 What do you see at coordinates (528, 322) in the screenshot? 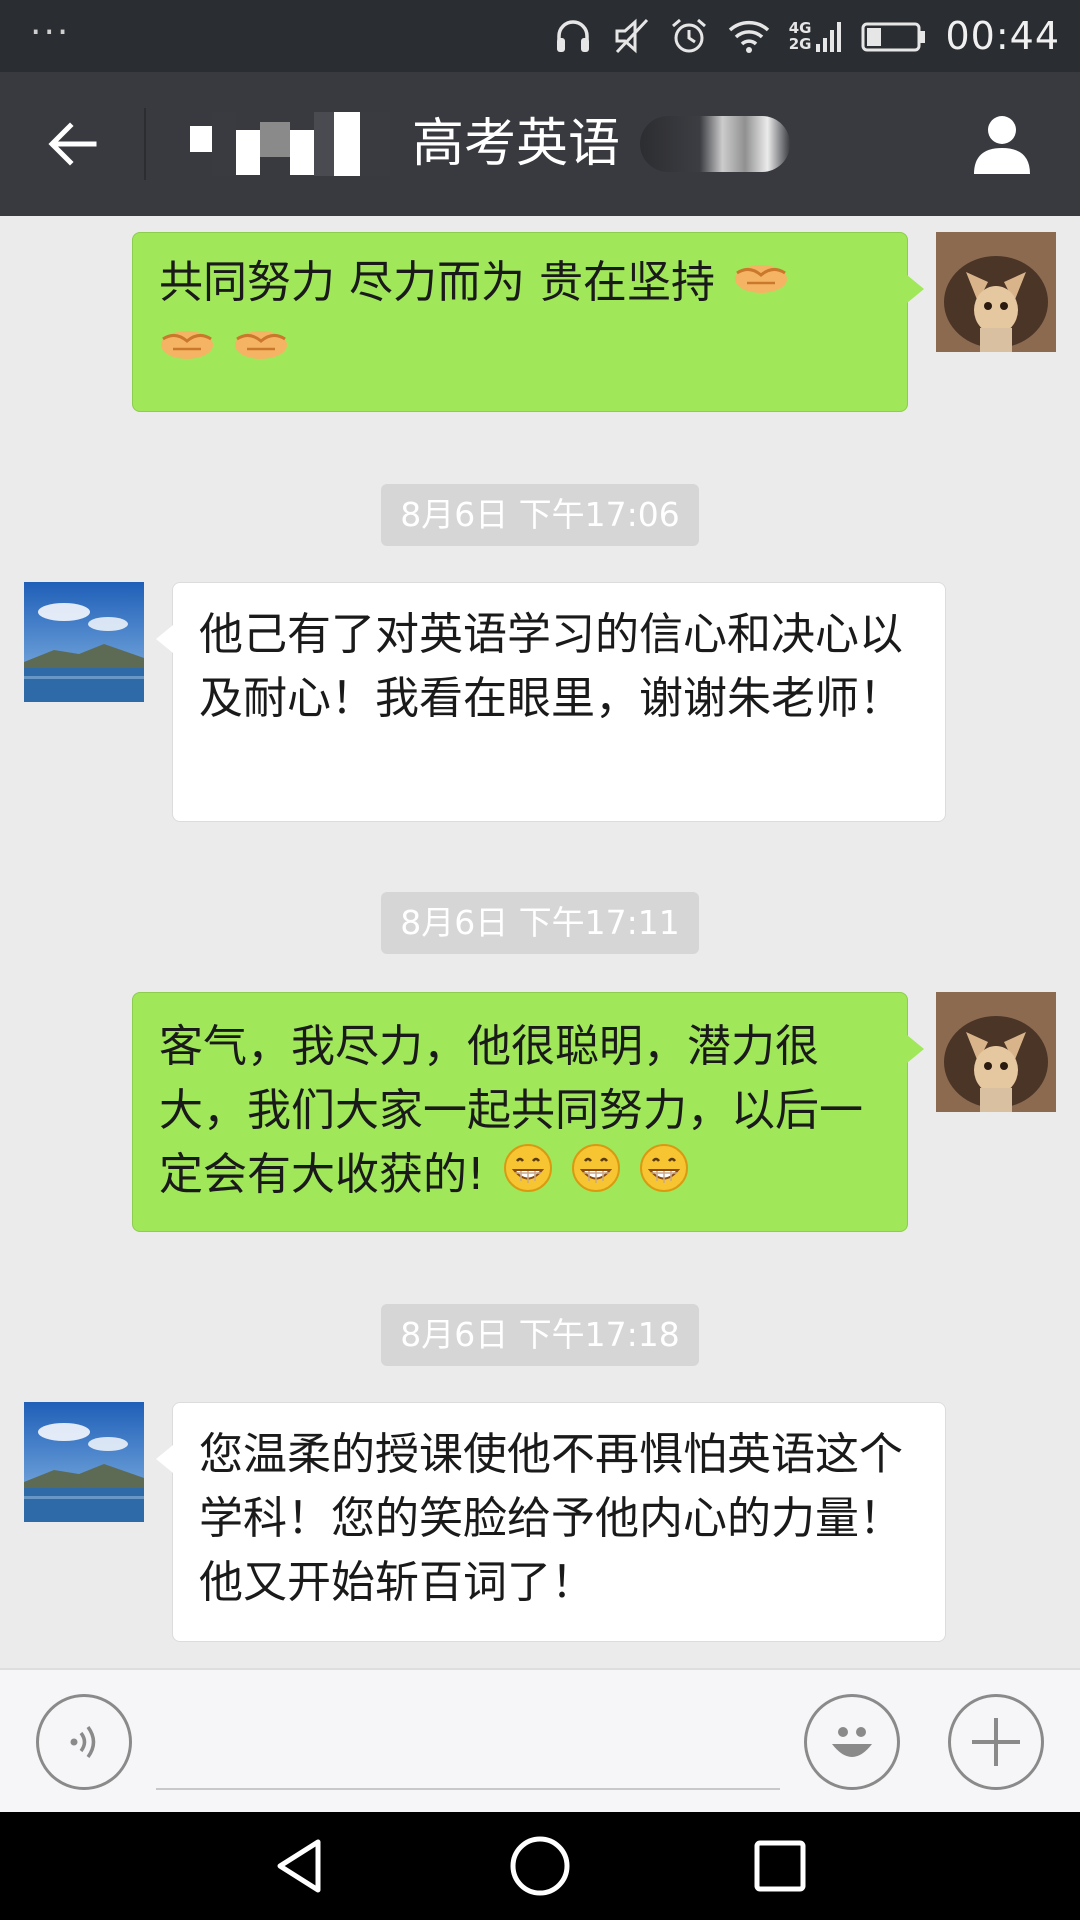
I see `message-bubble-sent: 共同努力 尽力而为 贵在坚持` at bounding box center [528, 322].